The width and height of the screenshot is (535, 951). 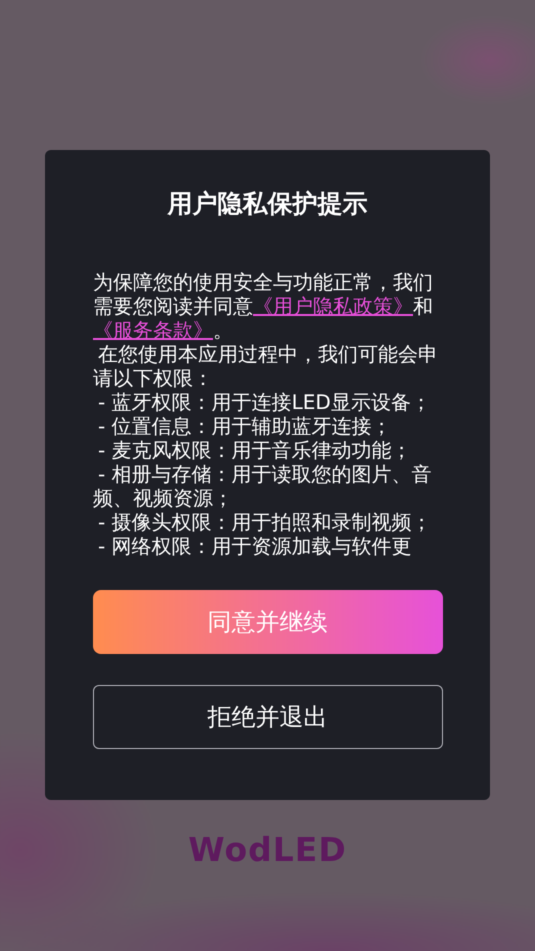 I want to click on agree-button: 同意并继续, so click(x=267, y=622).